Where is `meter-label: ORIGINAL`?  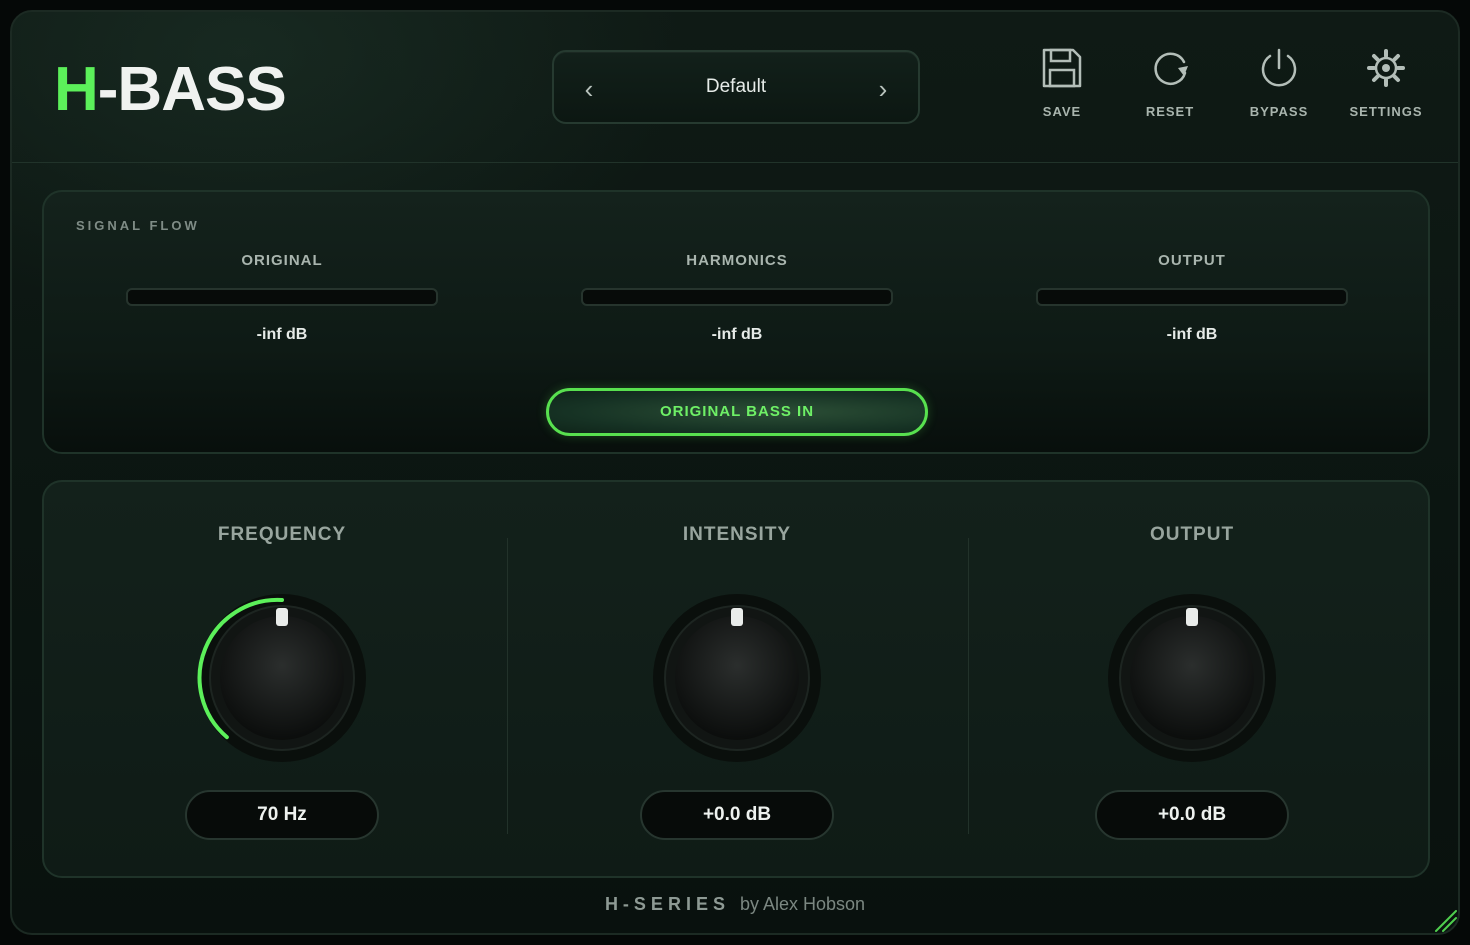
meter-label: ORIGINAL is located at coordinates (282, 260).